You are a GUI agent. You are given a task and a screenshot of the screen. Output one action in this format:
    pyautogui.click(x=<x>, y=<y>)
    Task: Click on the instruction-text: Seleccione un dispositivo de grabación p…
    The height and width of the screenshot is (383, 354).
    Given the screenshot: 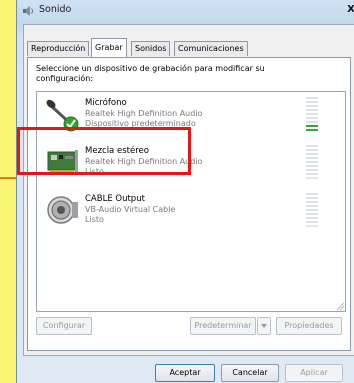 What is the action you would take?
    pyautogui.click(x=150, y=73)
    